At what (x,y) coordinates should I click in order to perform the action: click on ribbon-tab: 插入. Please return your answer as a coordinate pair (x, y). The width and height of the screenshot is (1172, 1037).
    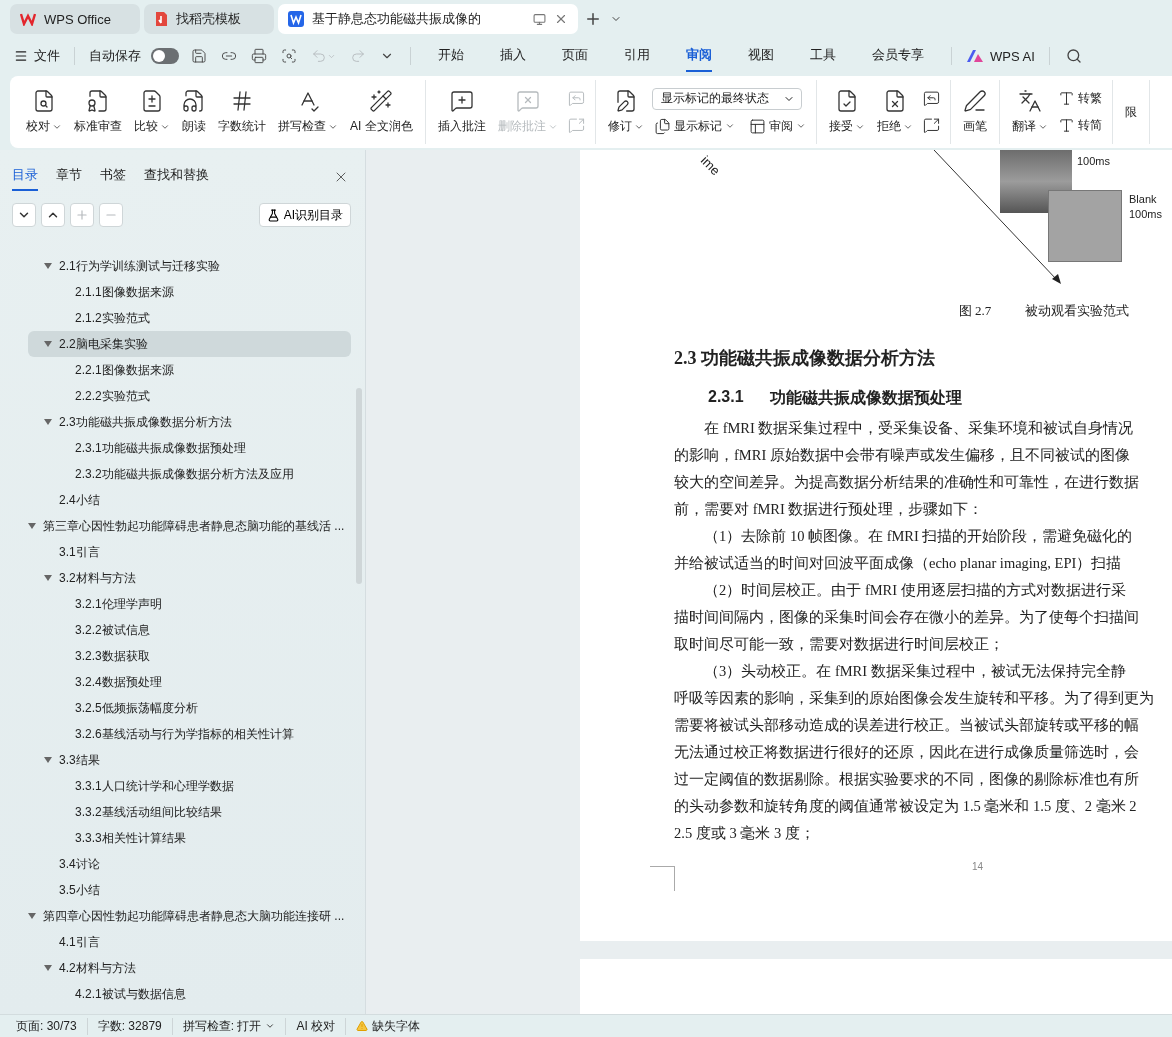
    Looking at the image, I should click on (513, 56).